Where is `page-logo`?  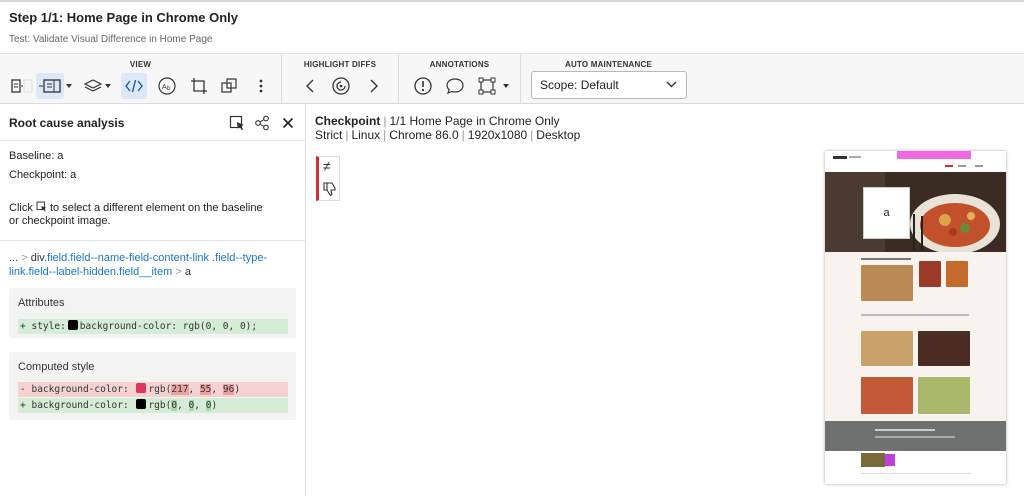 page-logo is located at coordinates (840, 157).